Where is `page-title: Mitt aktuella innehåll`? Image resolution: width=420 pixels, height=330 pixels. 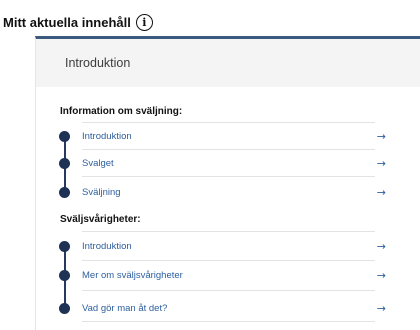 page-title: Mitt aktuella innehåll is located at coordinates (67, 22).